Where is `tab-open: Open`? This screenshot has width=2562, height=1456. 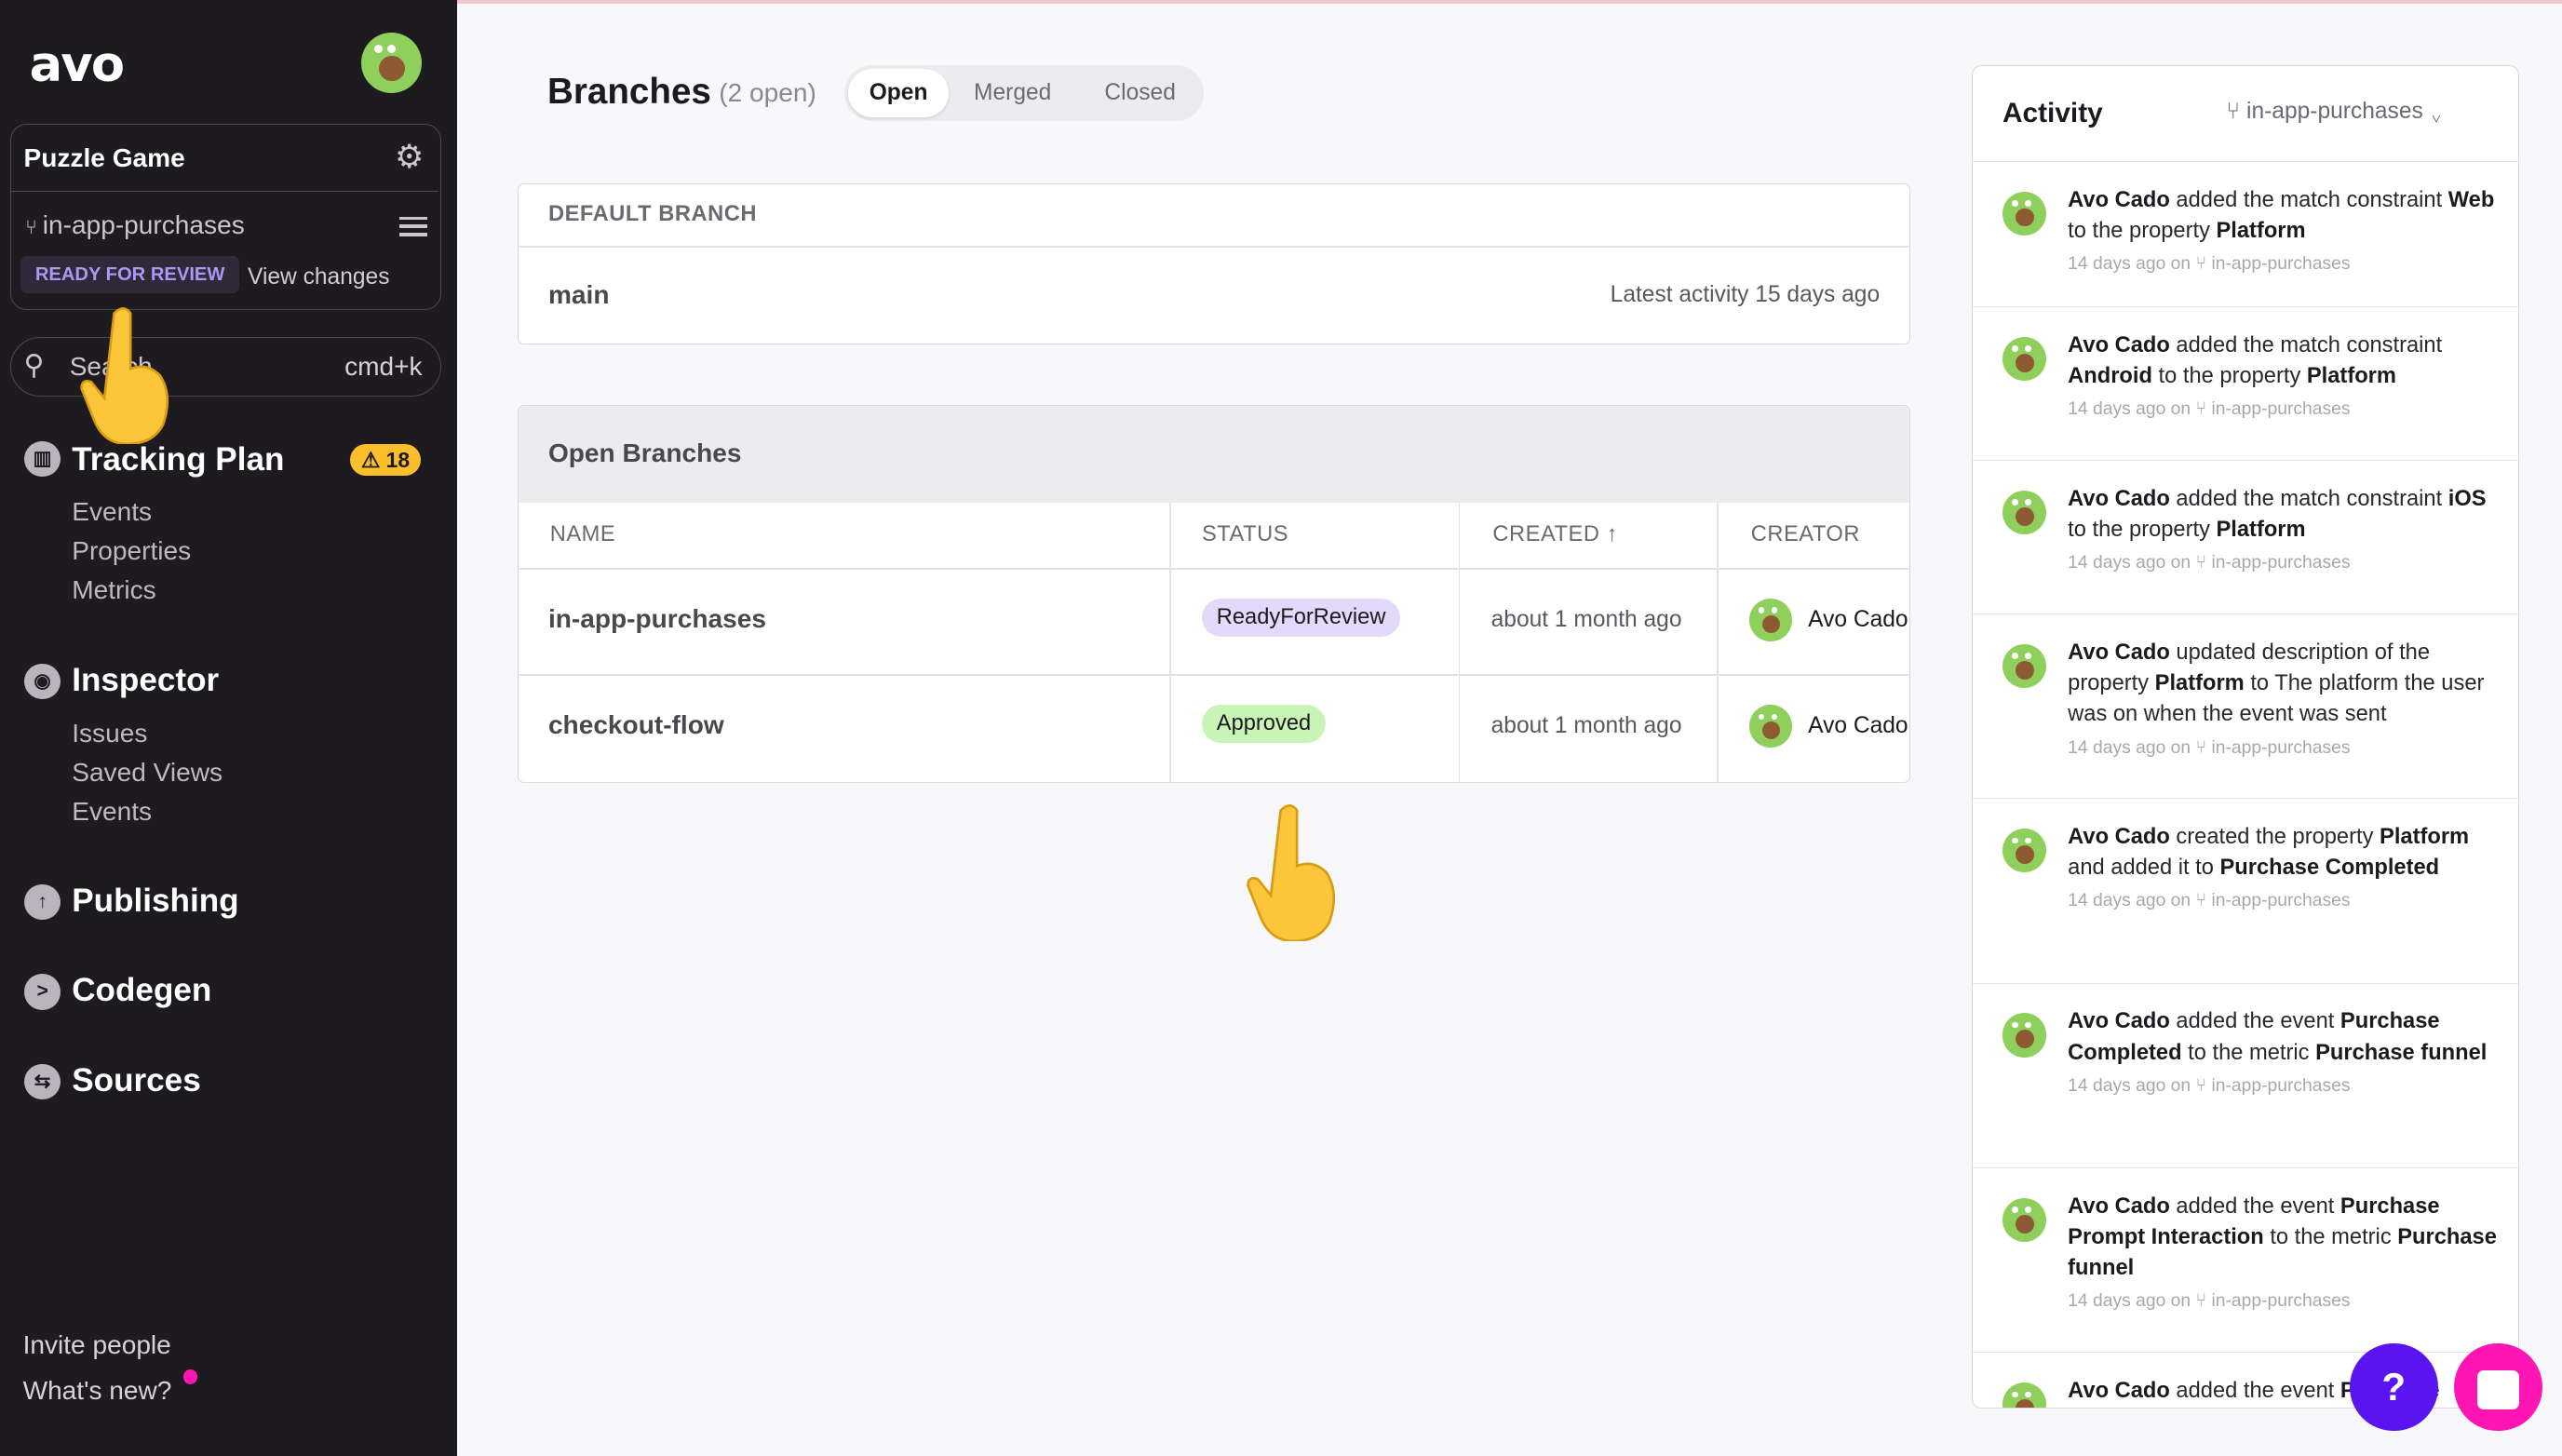
tab-open: Open is located at coordinates (899, 93).